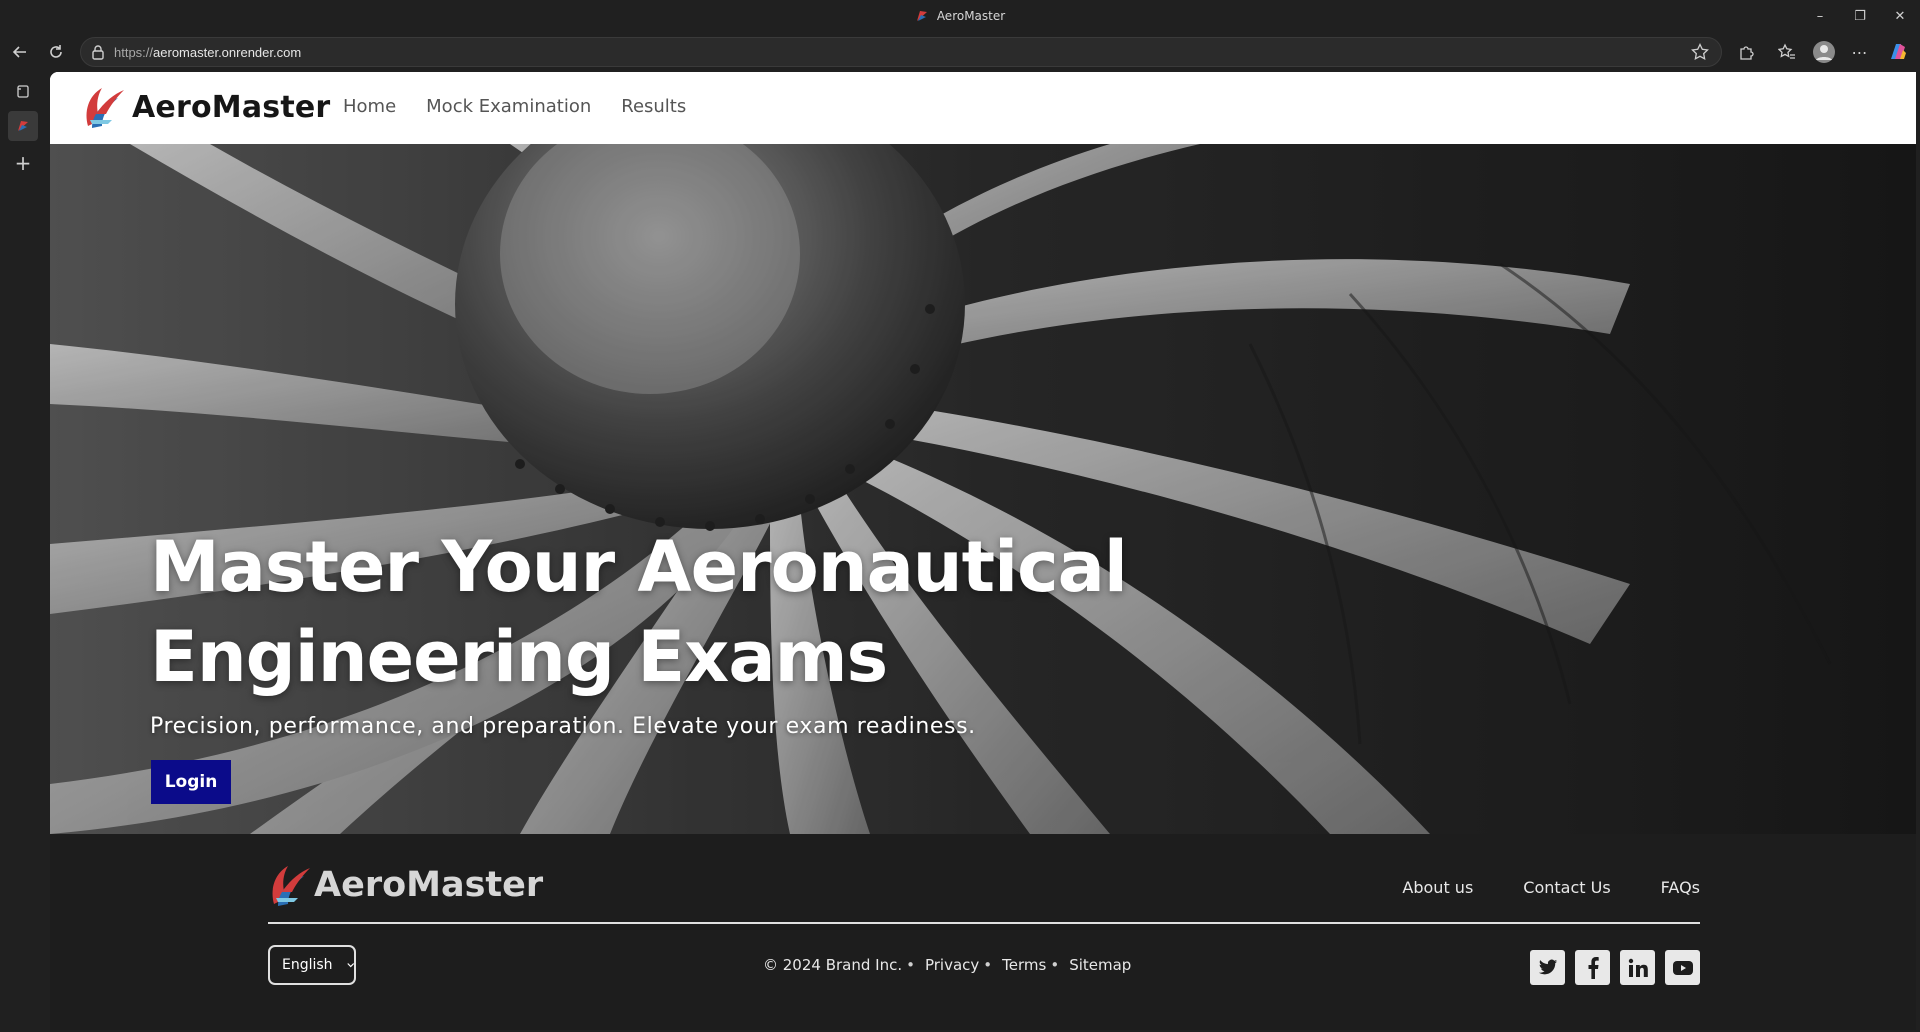 The height and width of the screenshot is (1032, 1920). What do you see at coordinates (1566, 887) in the screenshot?
I see `footer-link-contact: Contact Us` at bounding box center [1566, 887].